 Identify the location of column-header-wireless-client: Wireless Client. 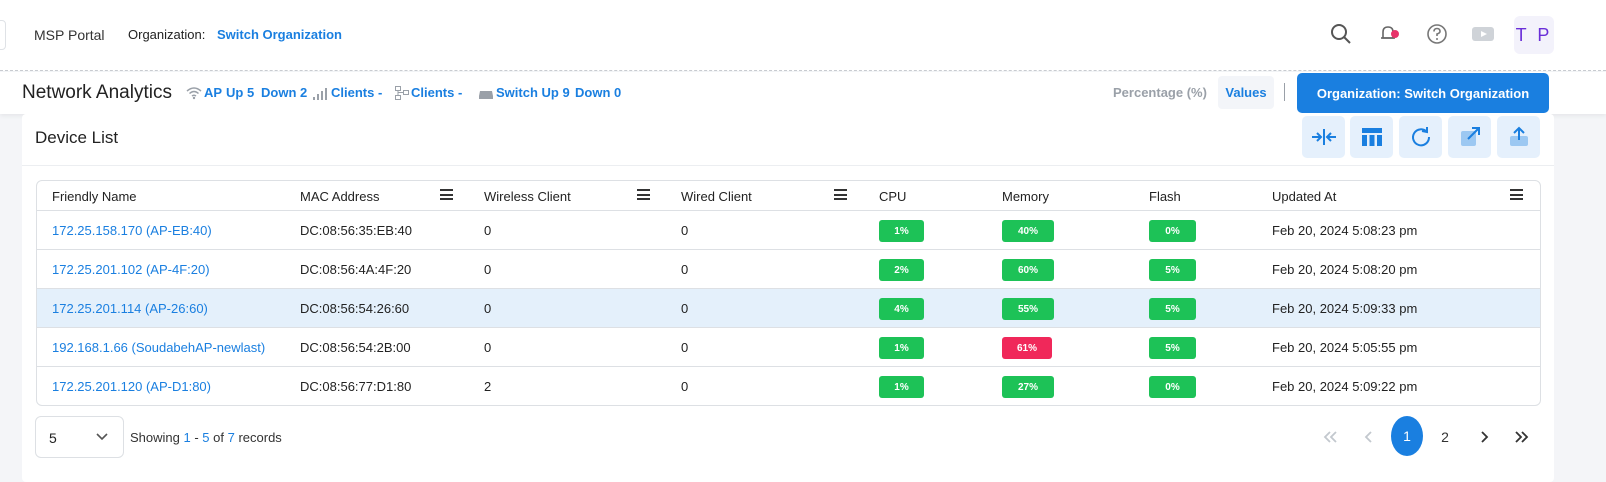
(527, 196).